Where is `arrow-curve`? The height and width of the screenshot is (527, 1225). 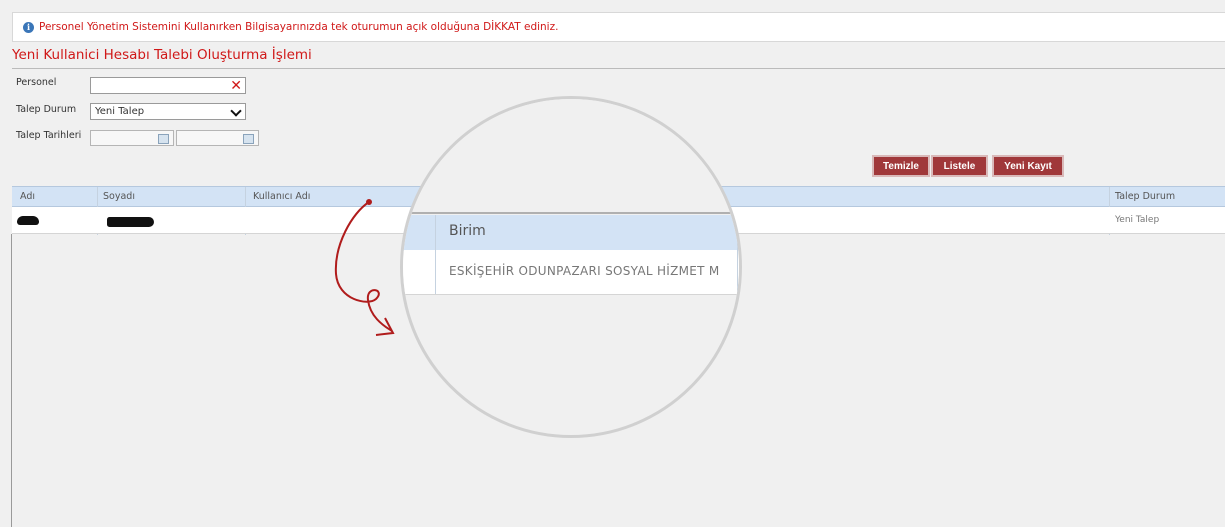 arrow-curve is located at coordinates (363, 266).